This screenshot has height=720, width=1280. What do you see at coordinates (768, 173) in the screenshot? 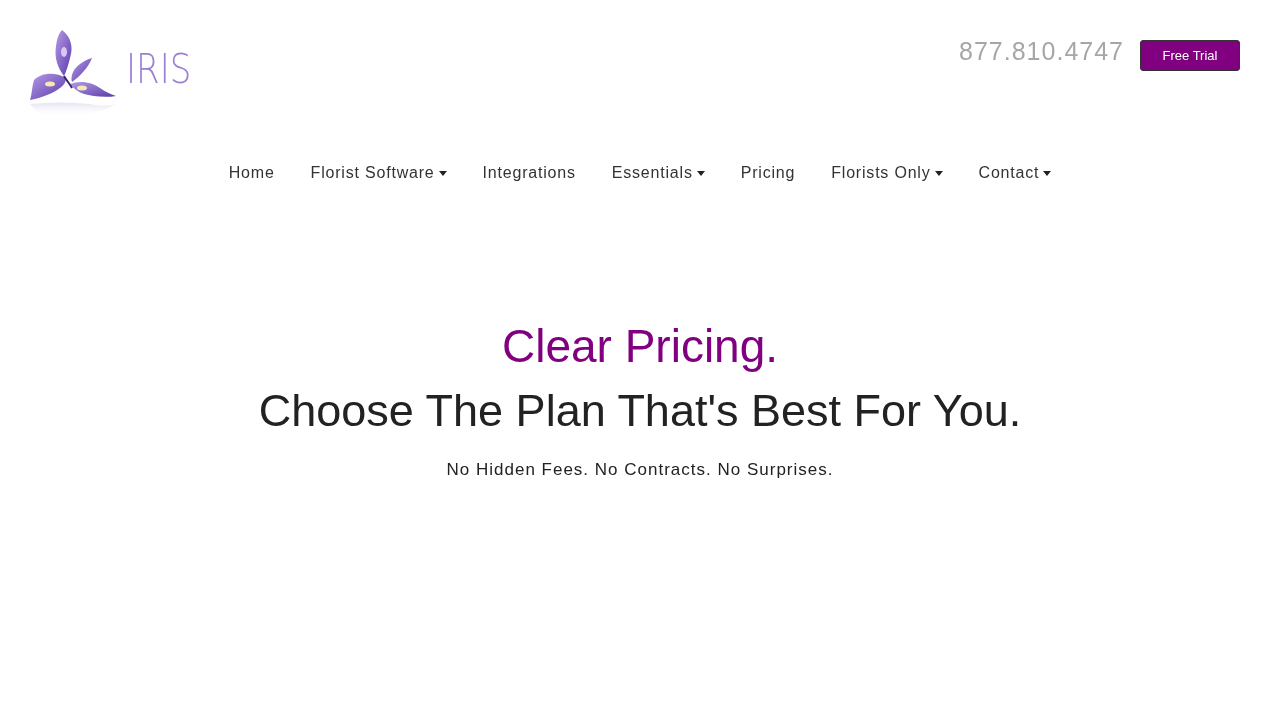
I see `nav-link: Pricing` at bounding box center [768, 173].